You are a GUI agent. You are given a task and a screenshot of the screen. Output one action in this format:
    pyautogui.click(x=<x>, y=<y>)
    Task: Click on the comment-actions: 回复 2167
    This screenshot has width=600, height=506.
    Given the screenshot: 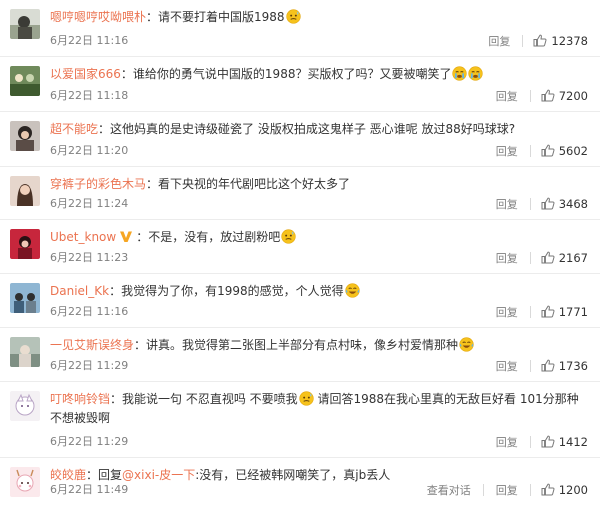 What is the action you would take?
    pyautogui.click(x=536, y=258)
    